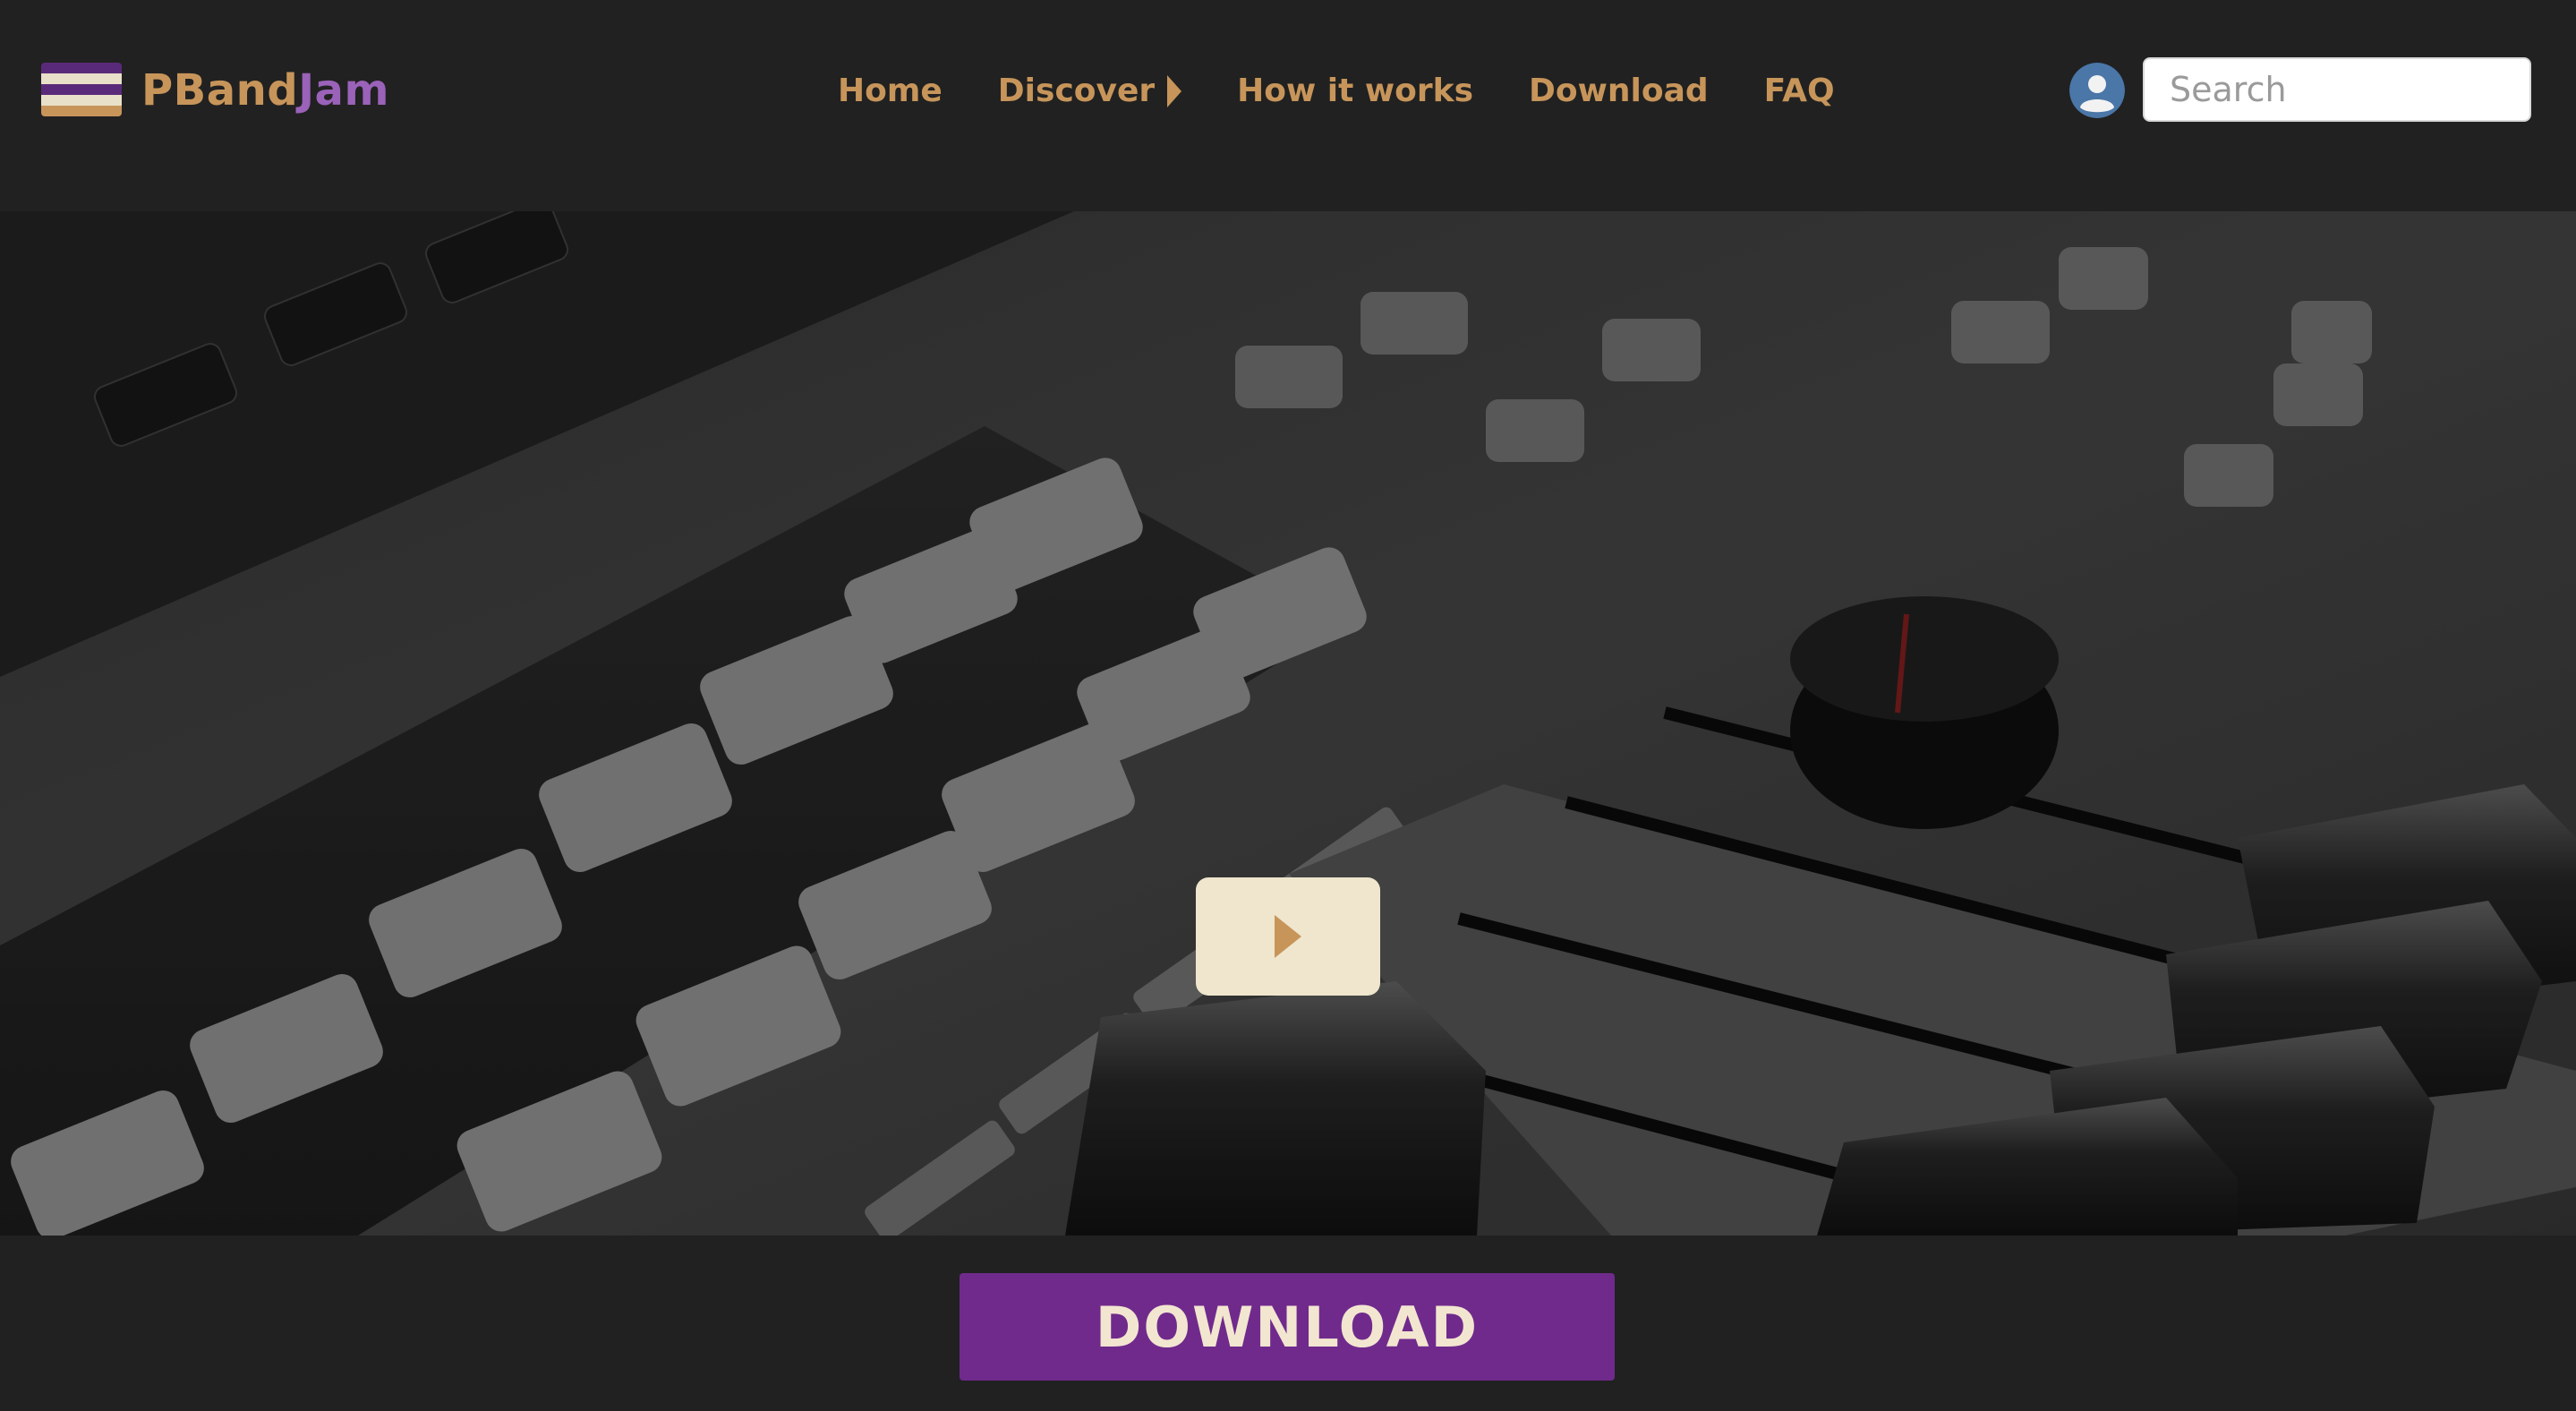 The image size is (2576, 1411). I want to click on brand-name-part2: Jam, so click(343, 90).